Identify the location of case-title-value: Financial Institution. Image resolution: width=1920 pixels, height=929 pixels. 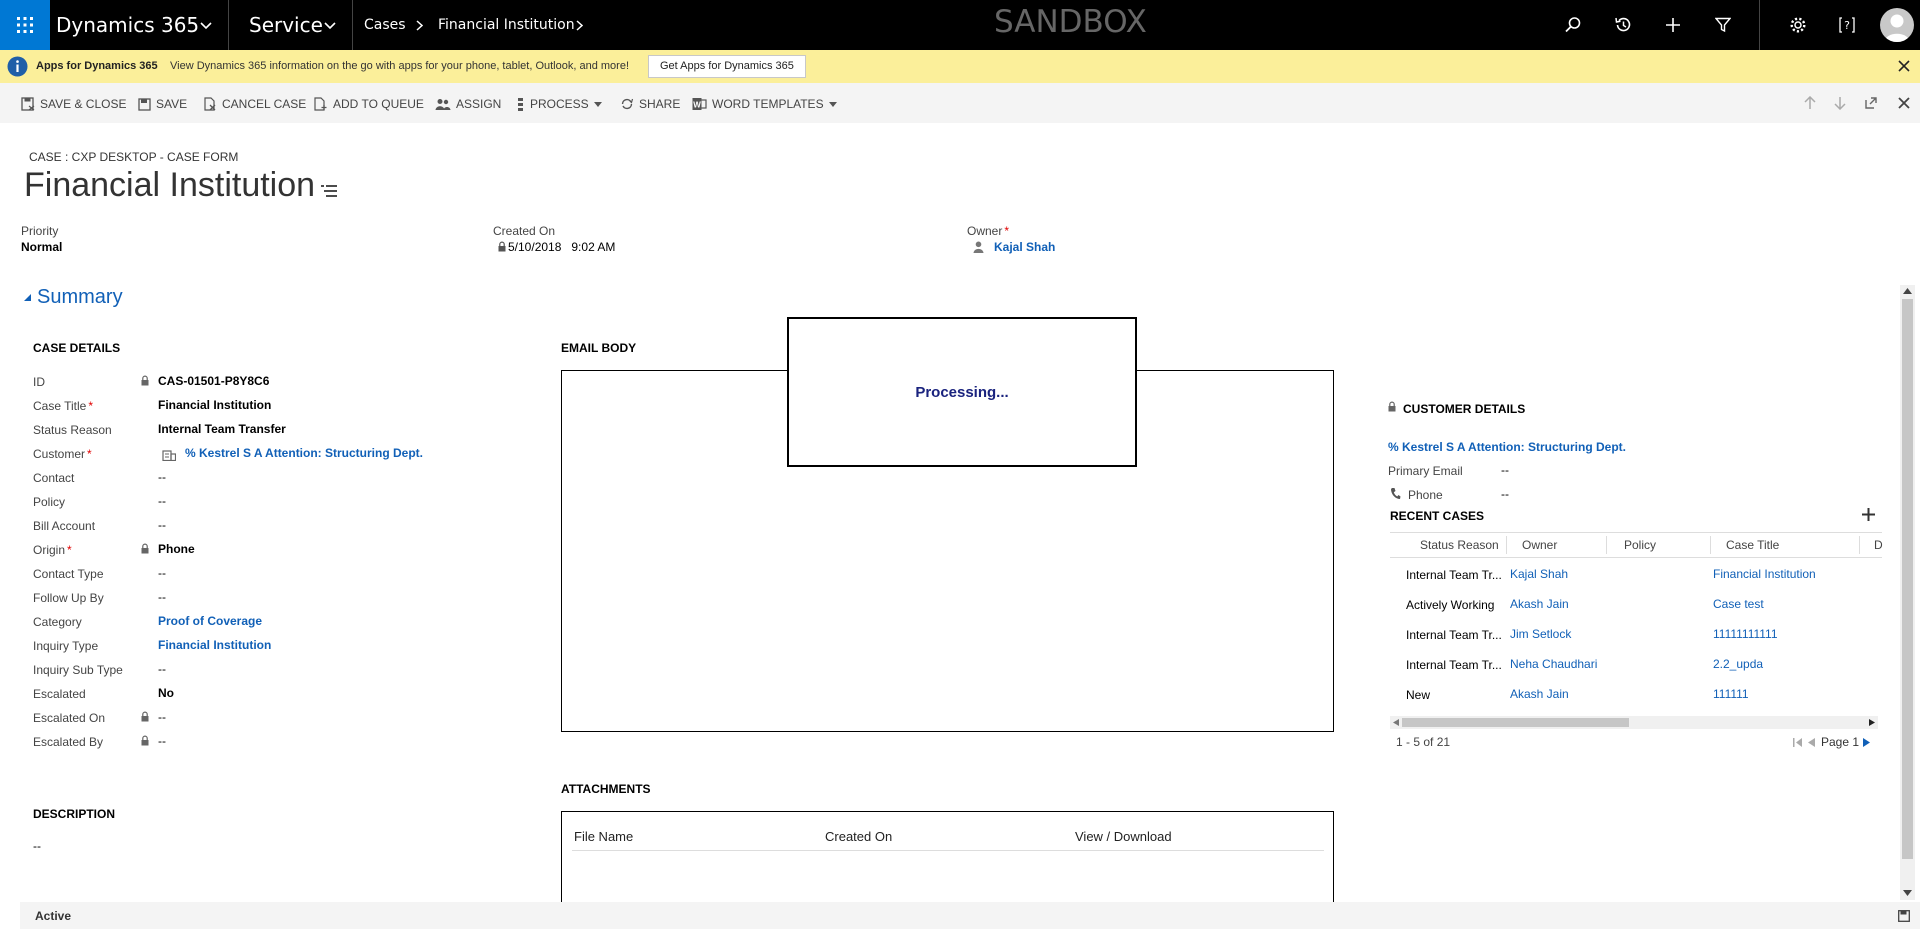
(214, 405).